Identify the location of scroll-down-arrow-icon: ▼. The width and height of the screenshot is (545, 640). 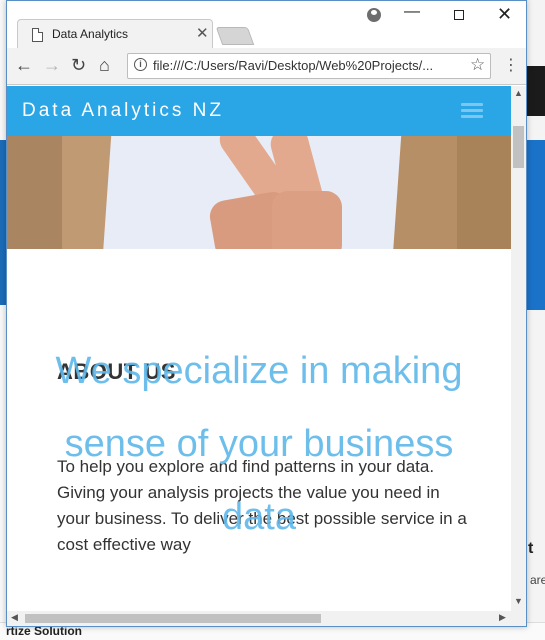
(518, 601).